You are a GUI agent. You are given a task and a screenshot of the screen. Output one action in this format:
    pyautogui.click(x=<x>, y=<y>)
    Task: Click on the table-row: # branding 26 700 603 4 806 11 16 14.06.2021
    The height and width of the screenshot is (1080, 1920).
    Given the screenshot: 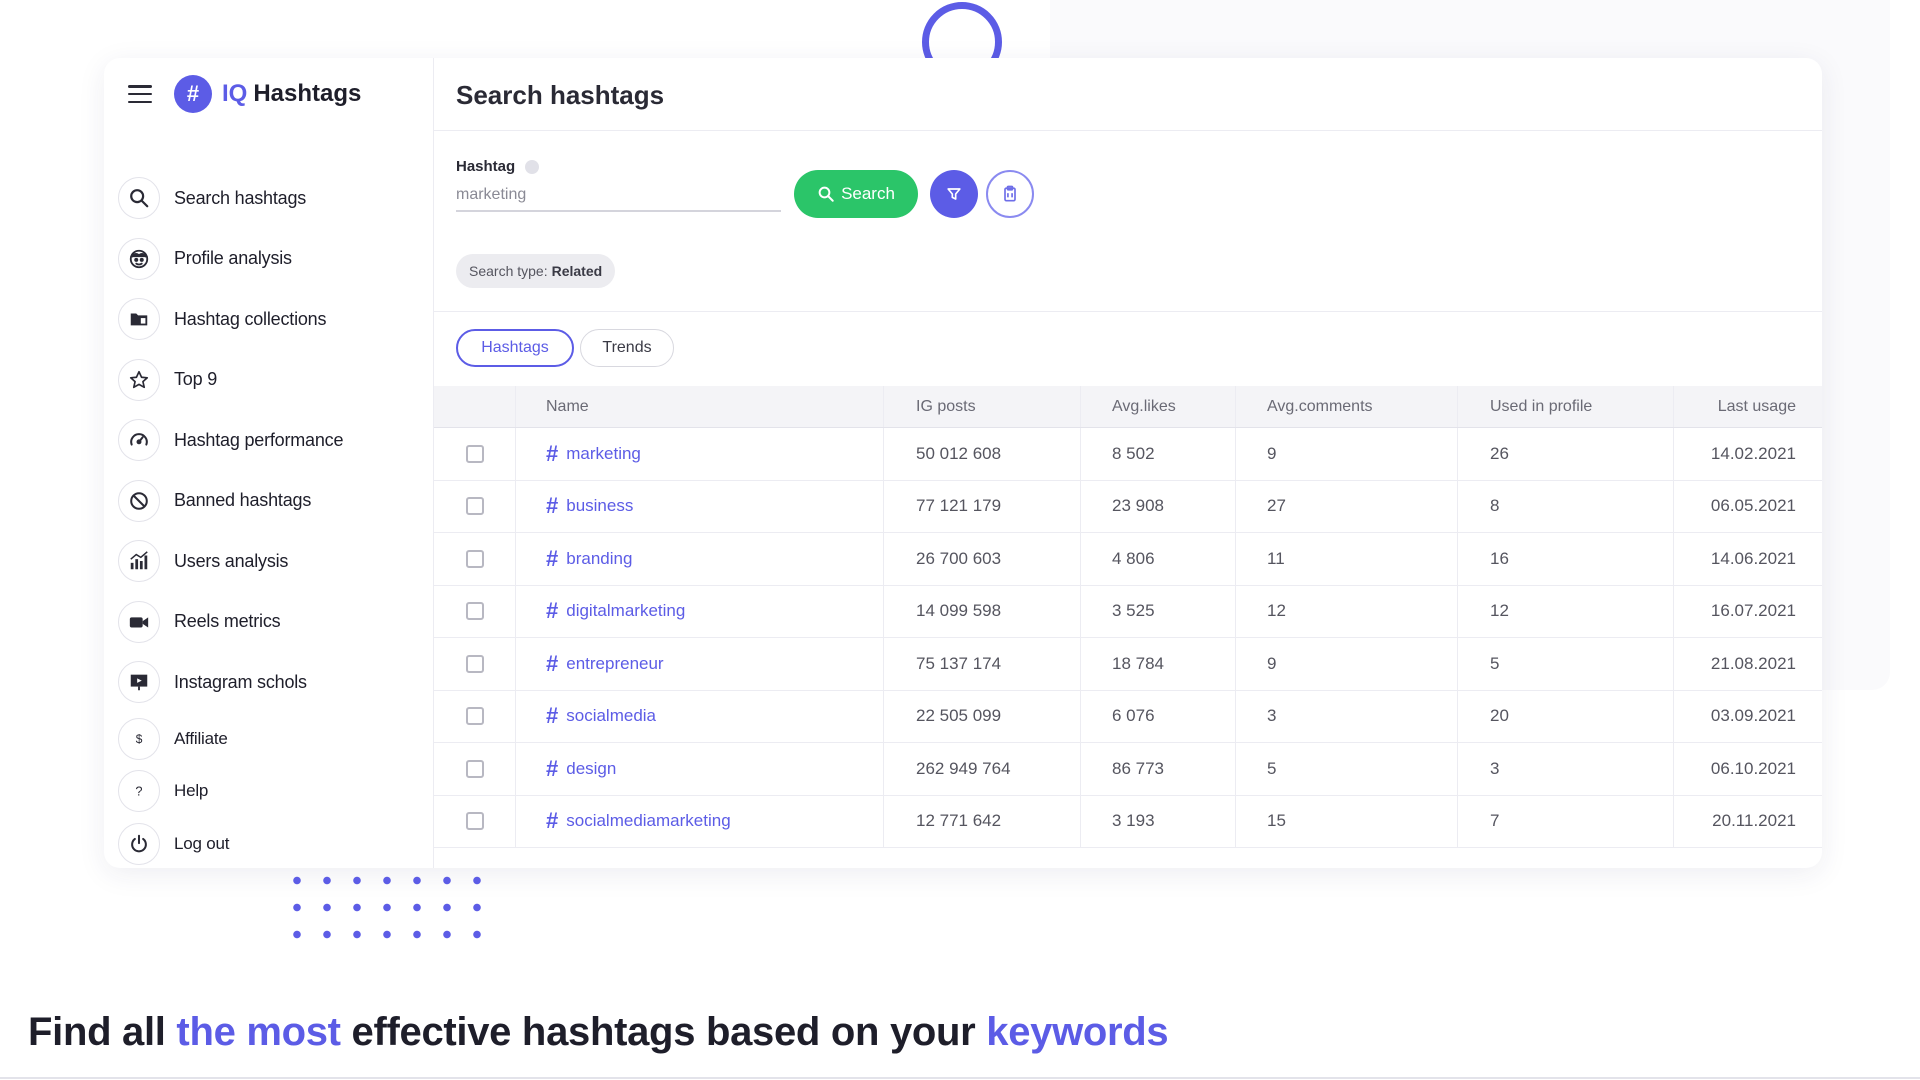 What is the action you would take?
    pyautogui.click(x=1128, y=559)
    